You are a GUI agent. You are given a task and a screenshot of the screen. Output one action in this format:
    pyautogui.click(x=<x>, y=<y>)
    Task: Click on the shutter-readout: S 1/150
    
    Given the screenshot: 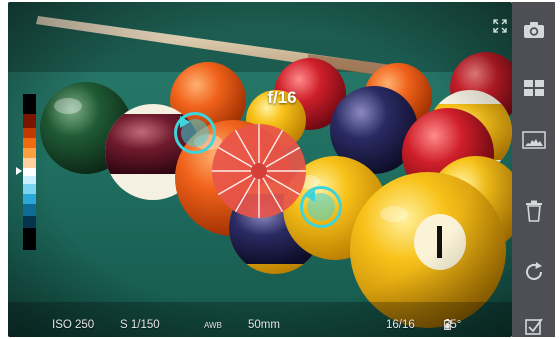 What is the action you would take?
    pyautogui.click(x=140, y=325)
    